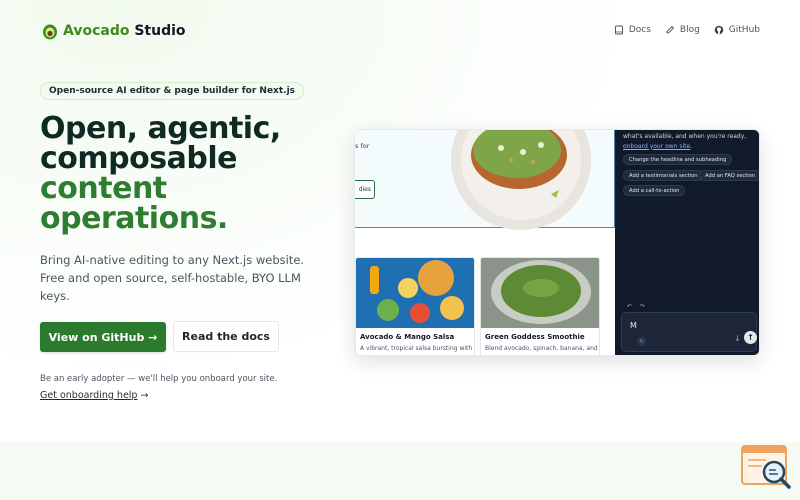 The width and height of the screenshot is (800, 500). Describe the element at coordinates (407, 337) in the screenshot. I see `recipe-card-title: Avocado & Mango Salsa` at that location.